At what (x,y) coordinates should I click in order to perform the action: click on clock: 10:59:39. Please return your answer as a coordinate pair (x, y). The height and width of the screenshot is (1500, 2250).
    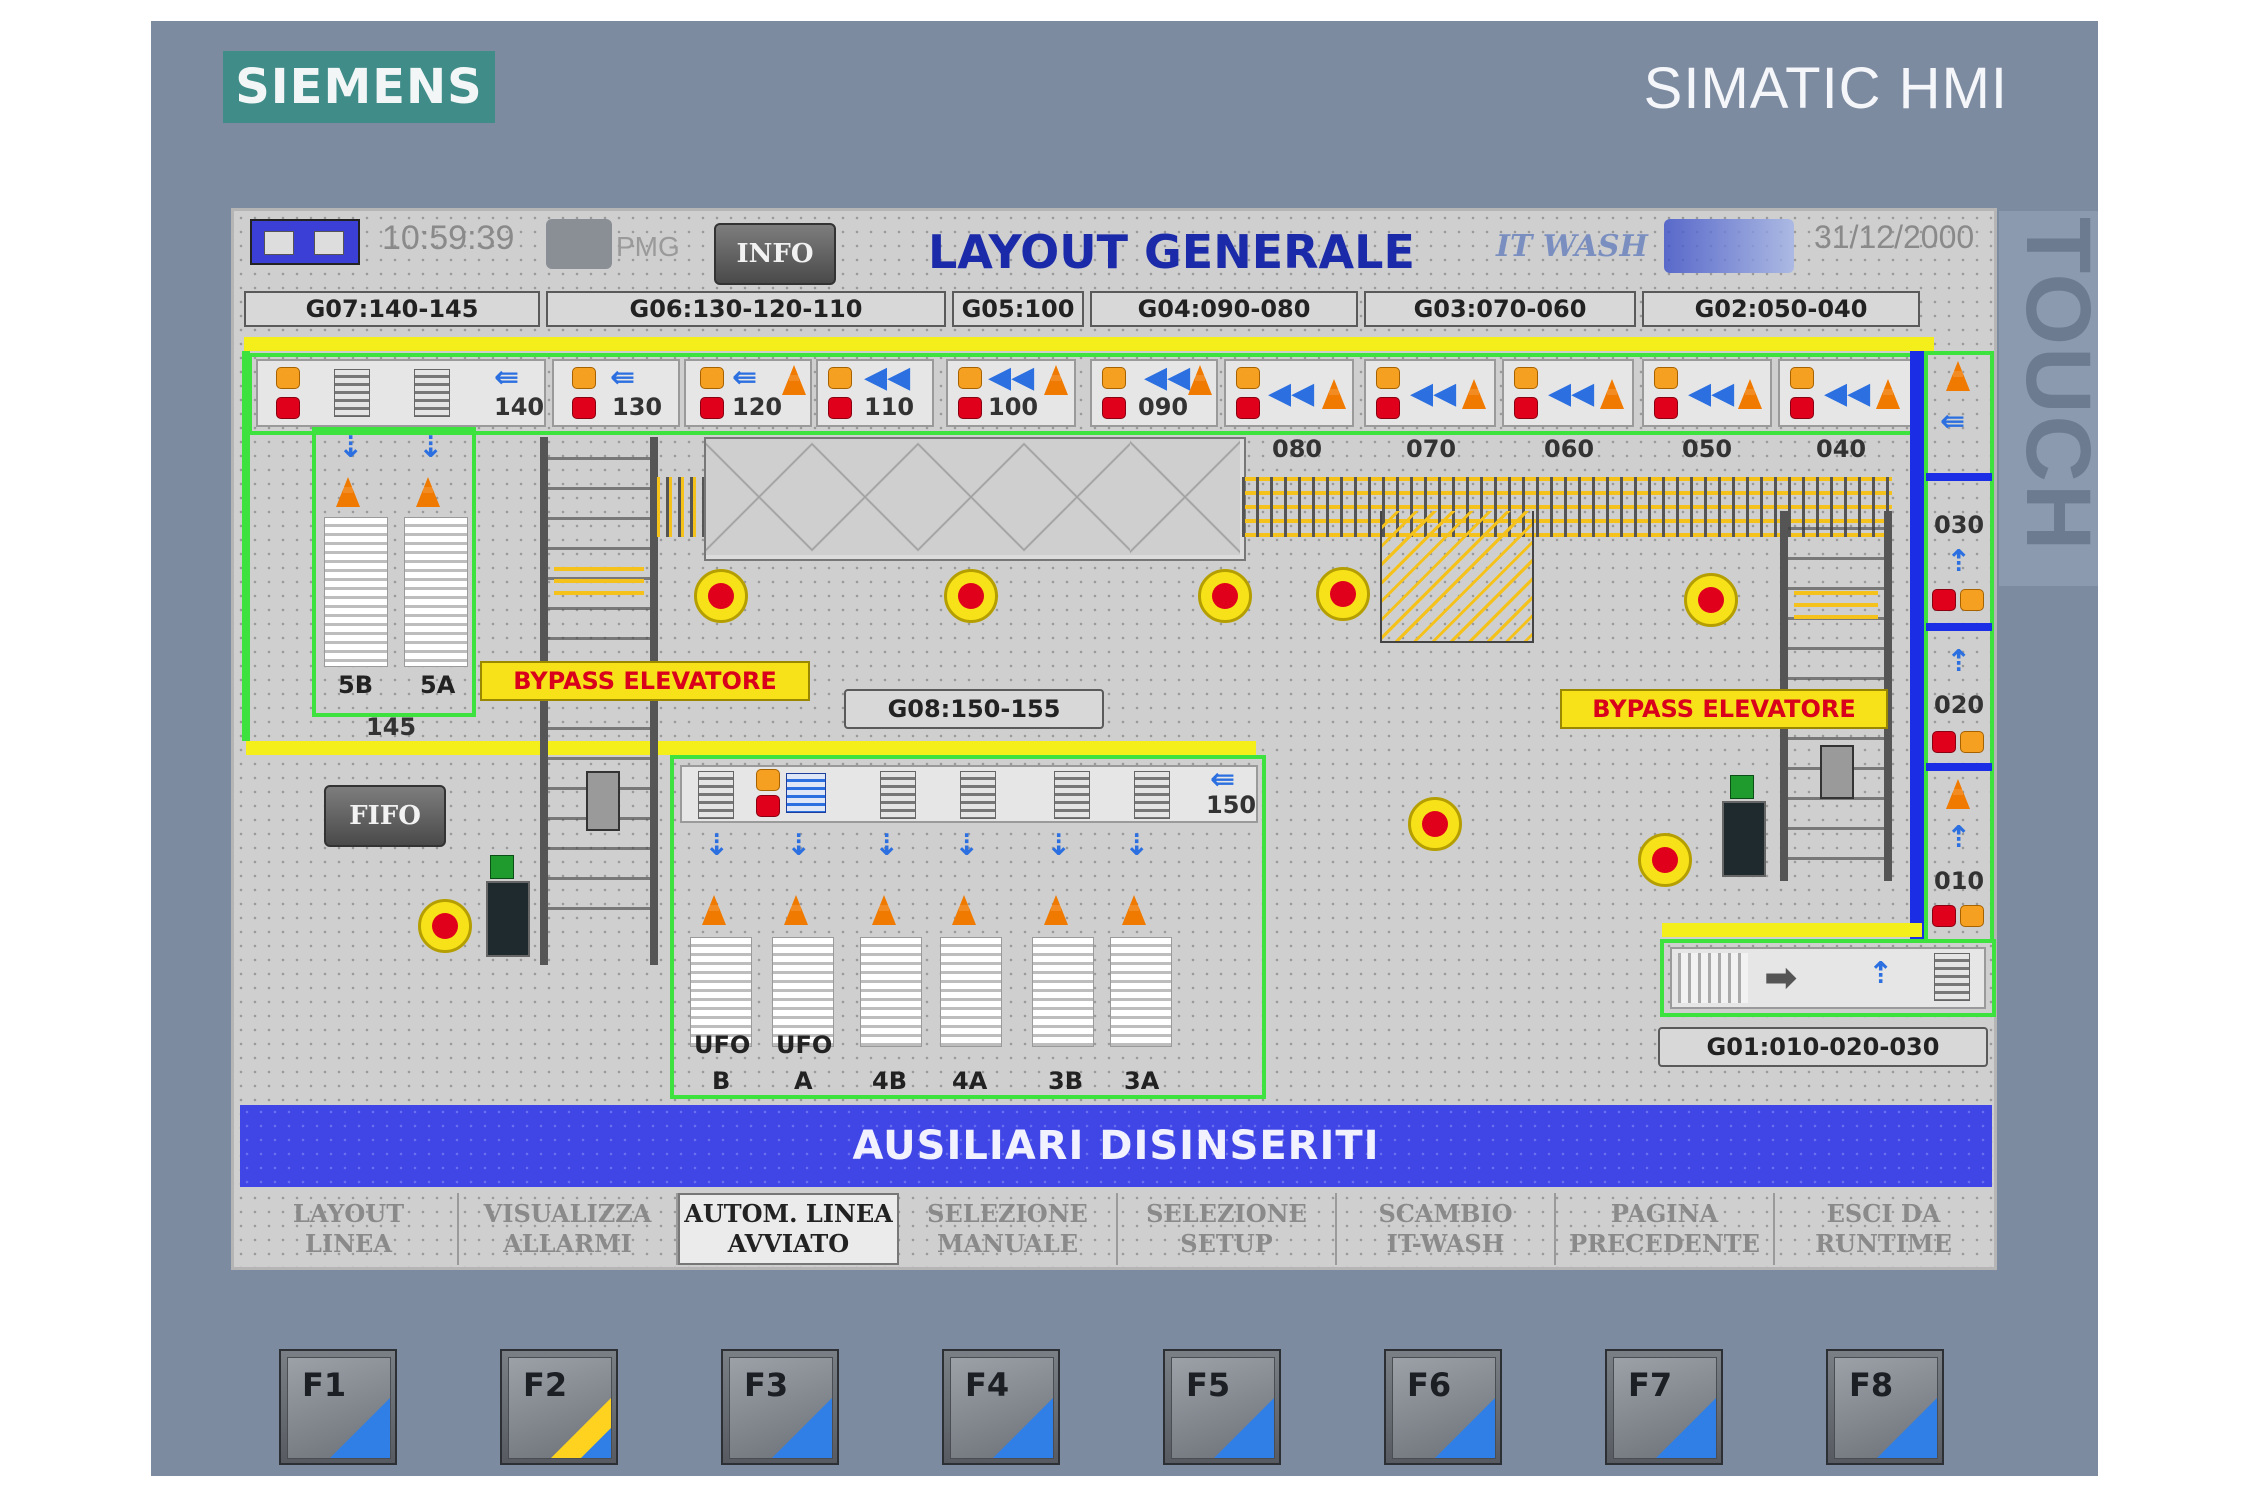
    Looking at the image, I should click on (448, 238).